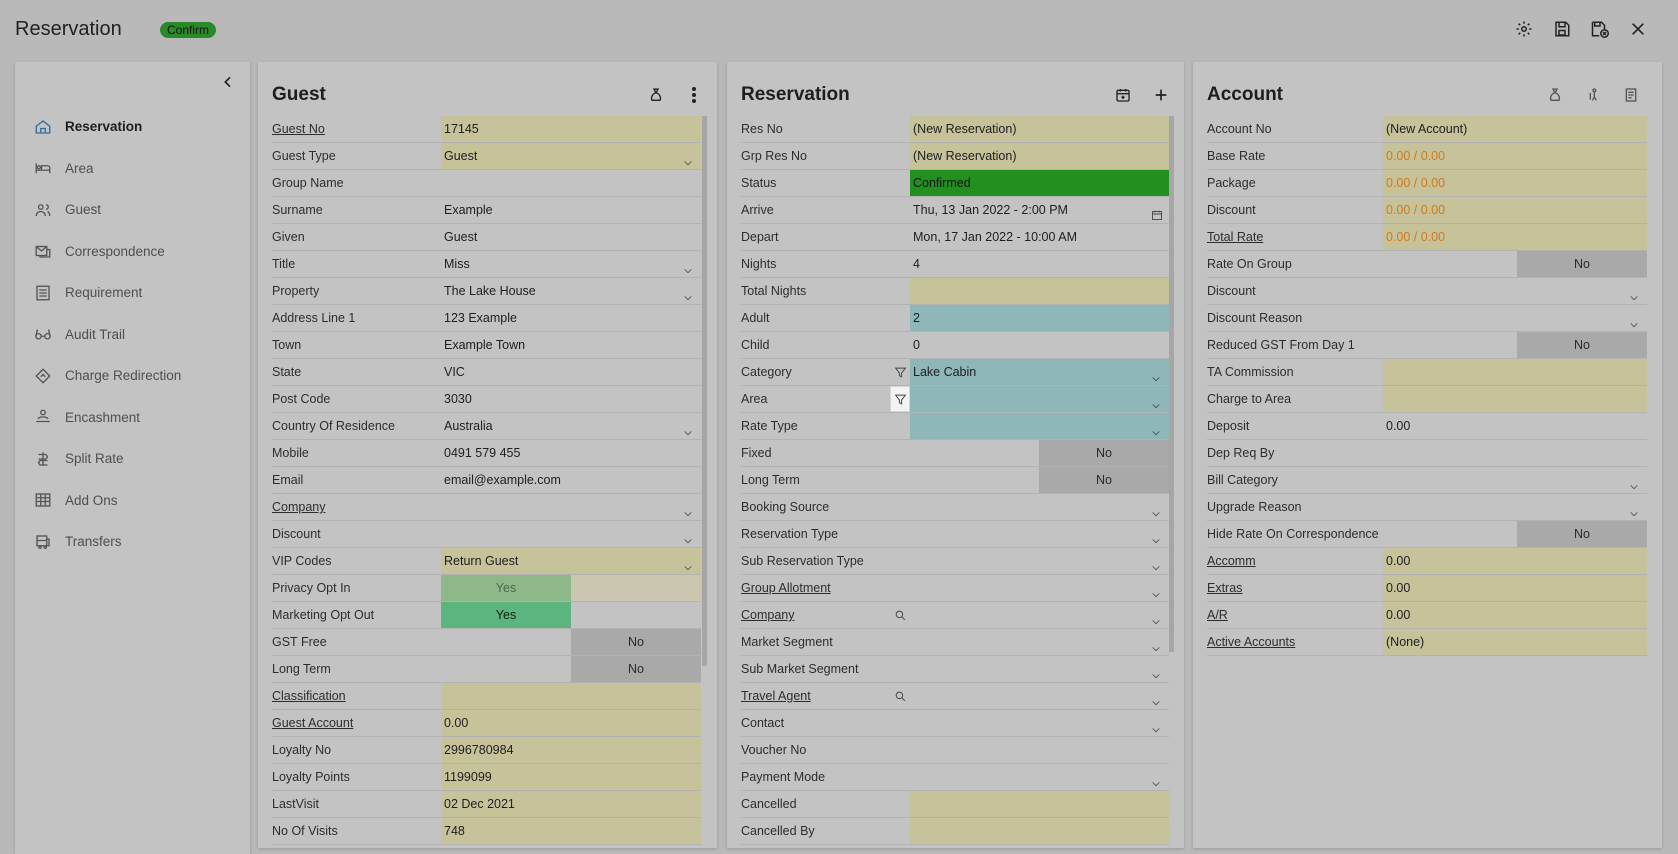 The width and height of the screenshot is (1678, 854). I want to click on sidebar-item-reservation: Reservation, so click(133, 127).